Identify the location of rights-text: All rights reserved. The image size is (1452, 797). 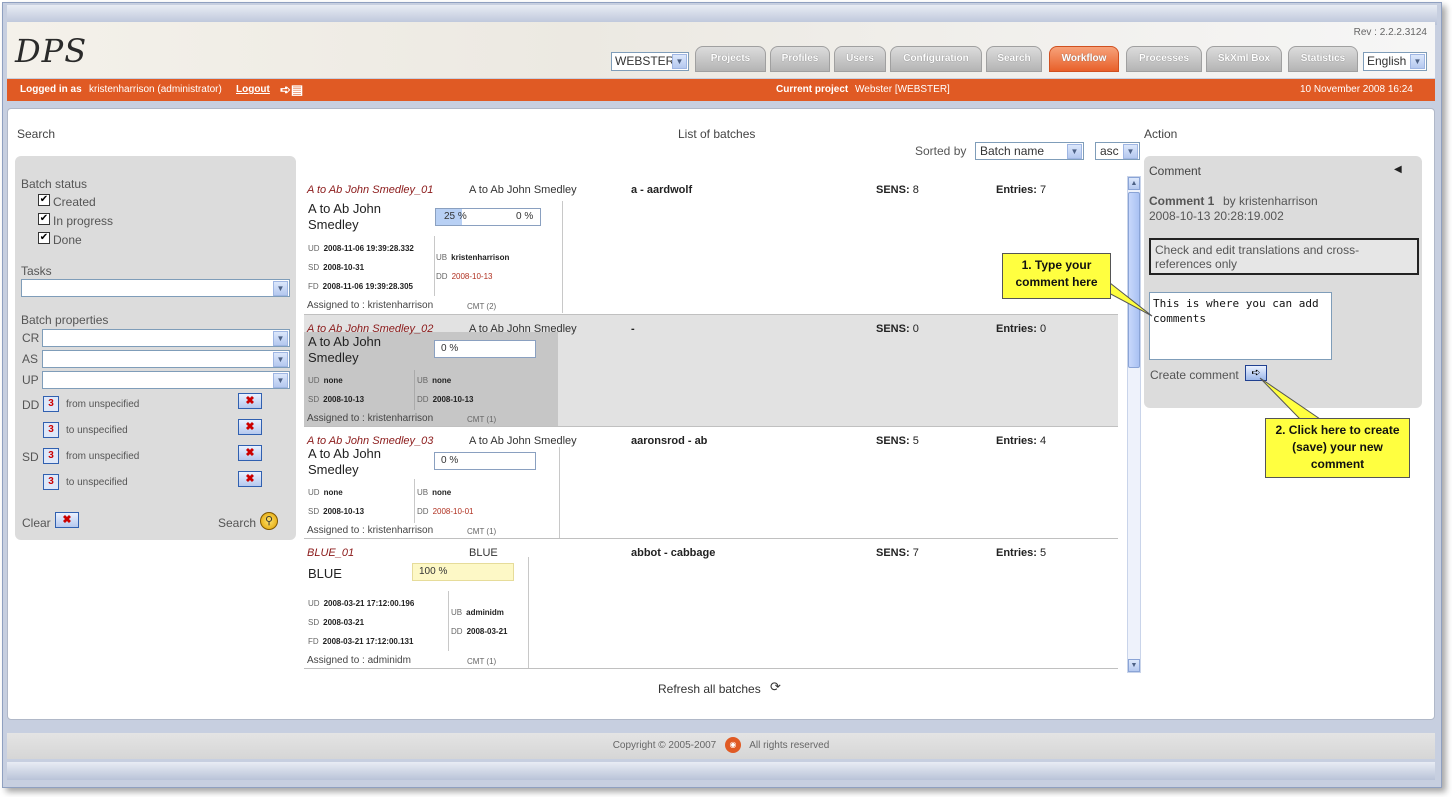
(789, 745).